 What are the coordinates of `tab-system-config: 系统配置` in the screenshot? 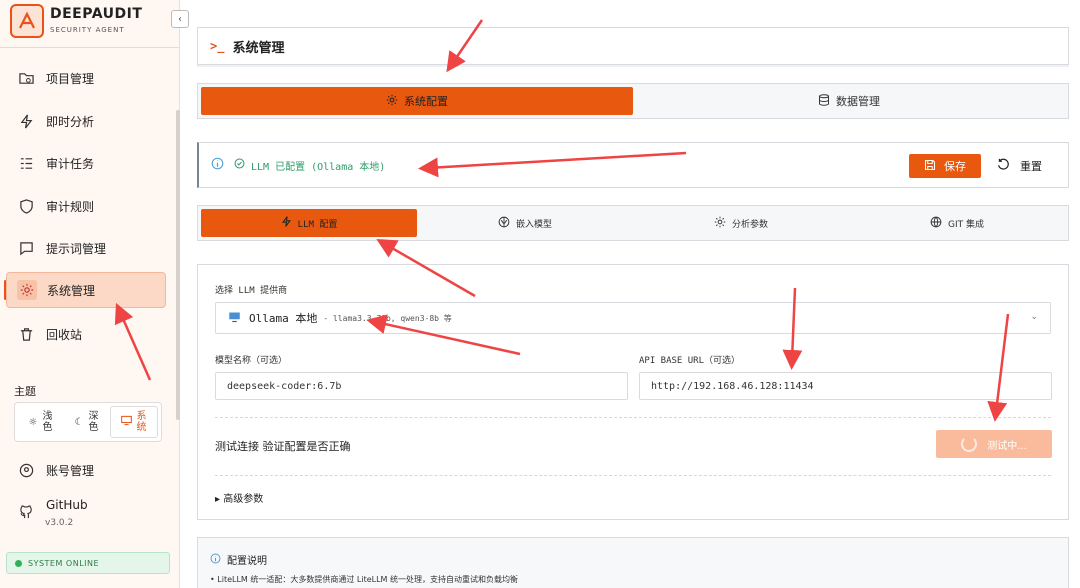 It's located at (417, 101).